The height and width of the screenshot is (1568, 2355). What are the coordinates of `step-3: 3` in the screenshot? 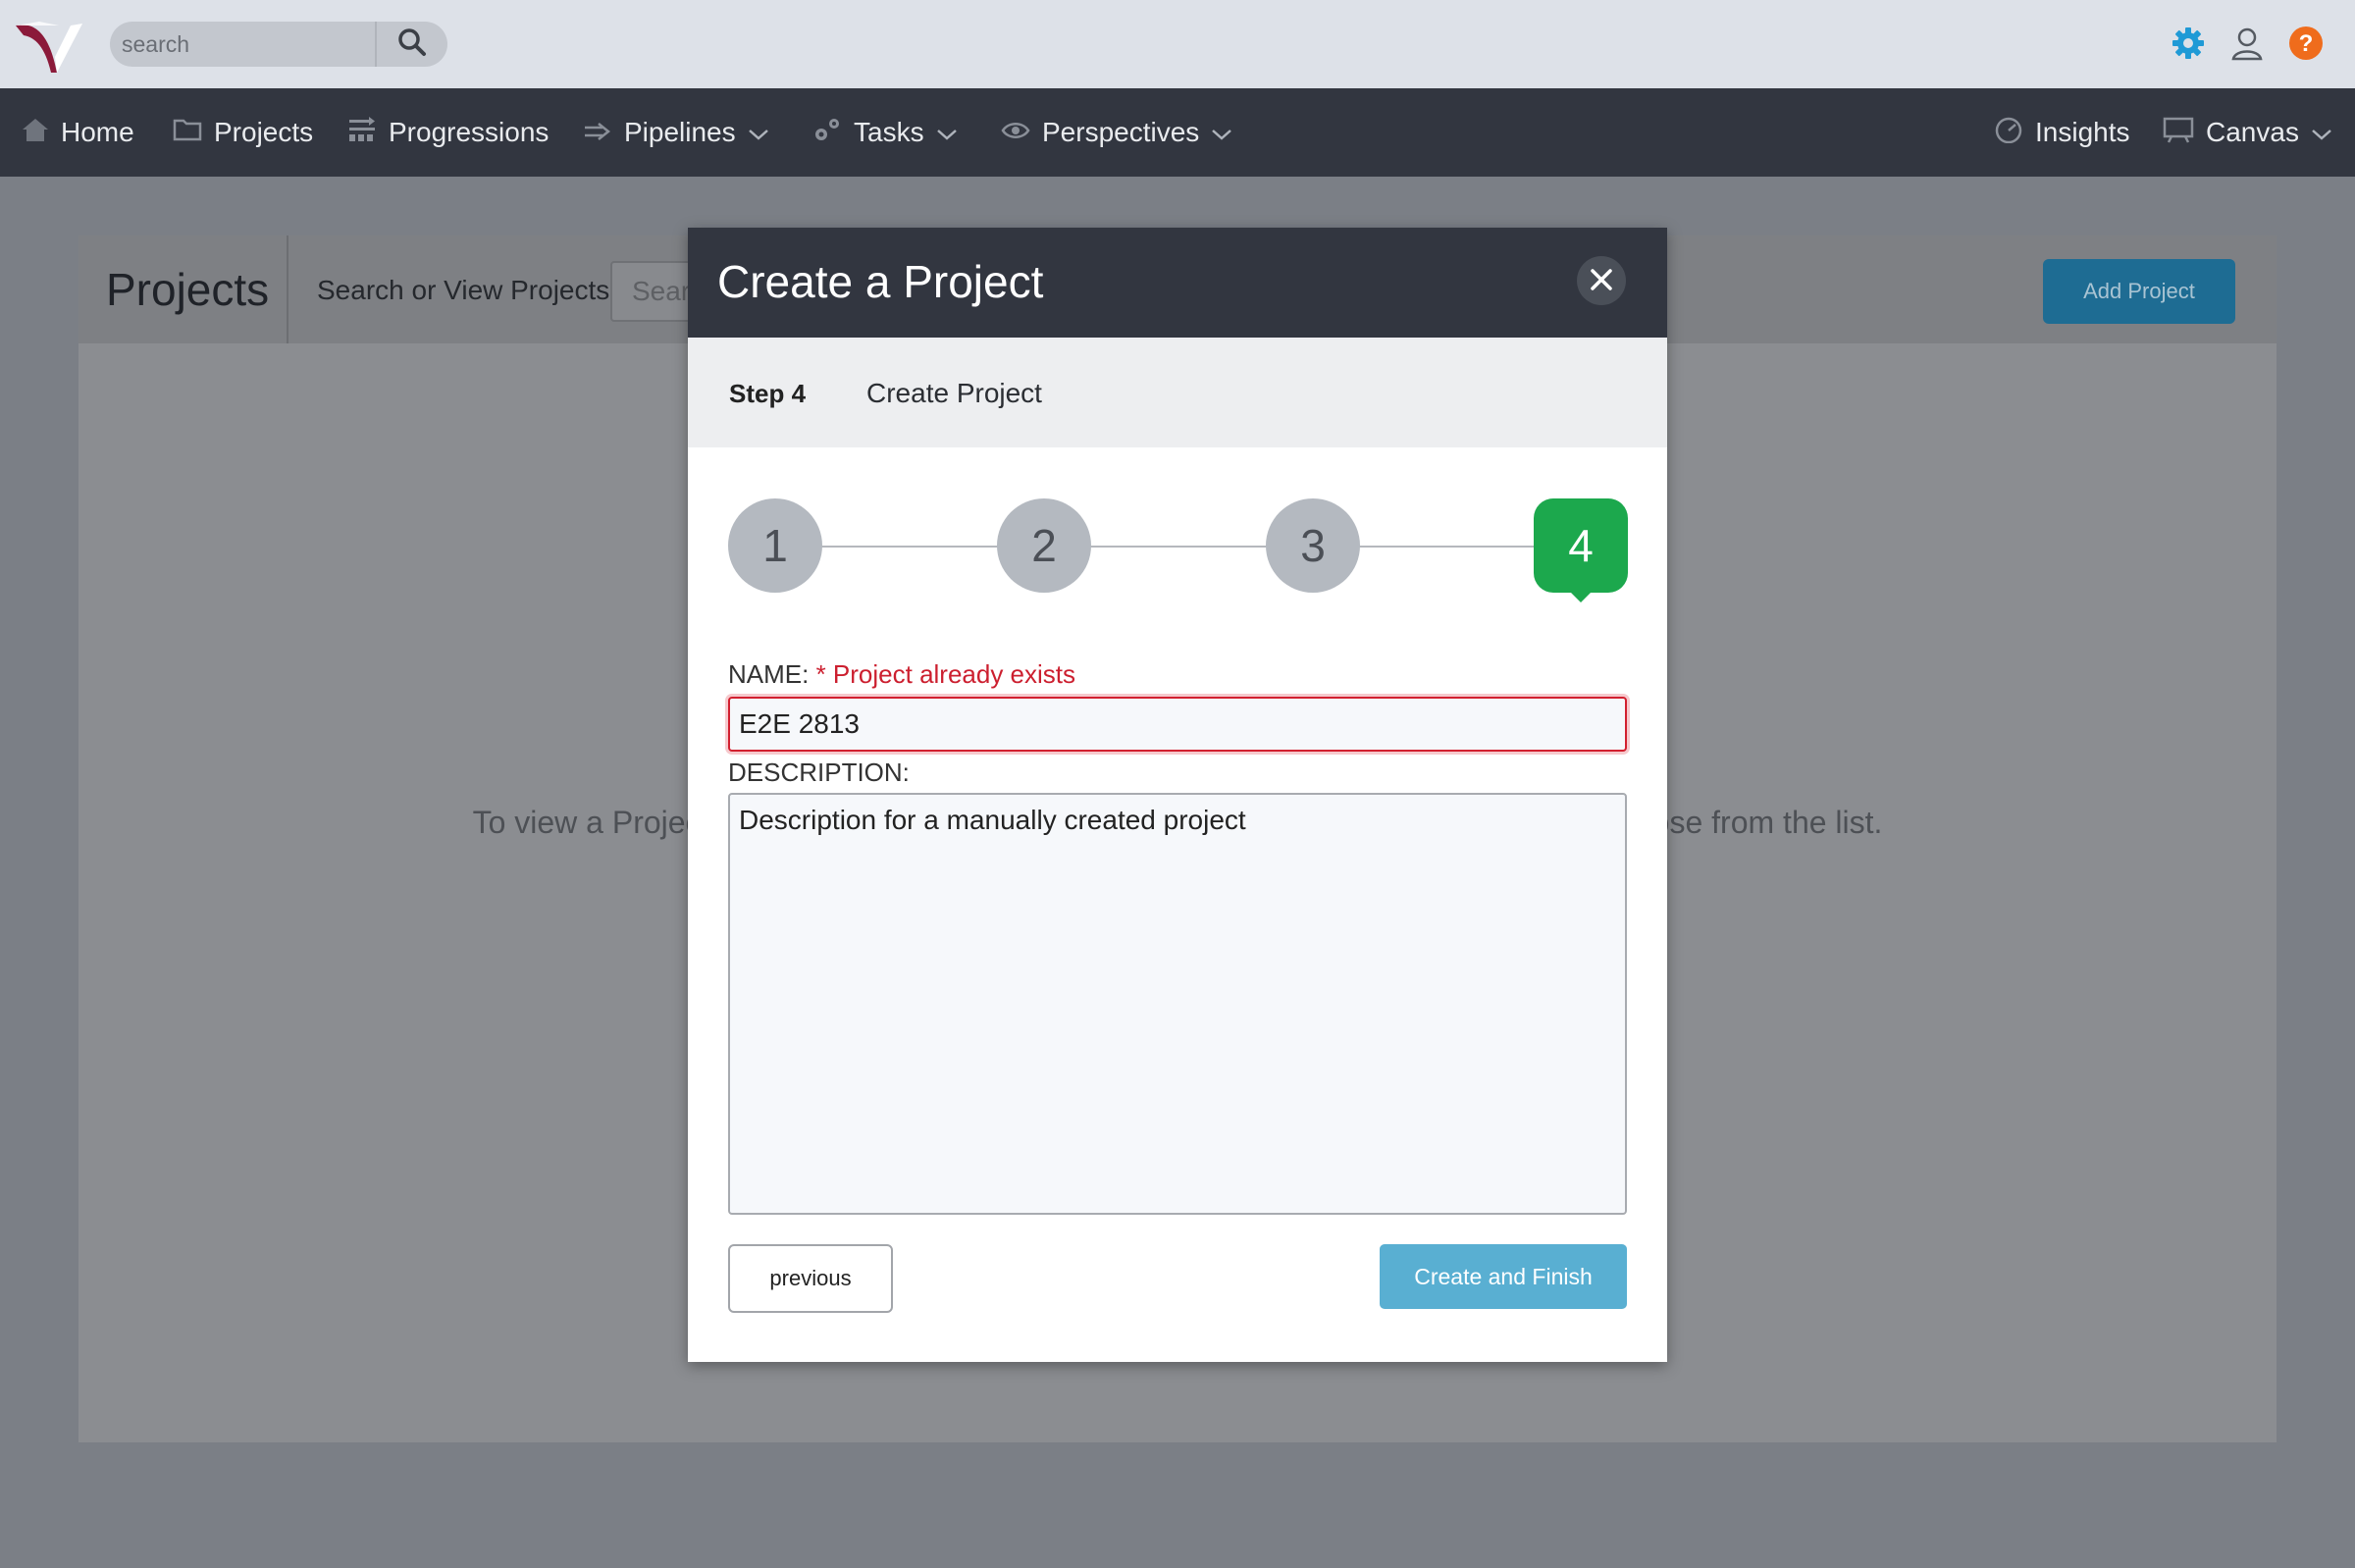 It's located at (1313, 545).